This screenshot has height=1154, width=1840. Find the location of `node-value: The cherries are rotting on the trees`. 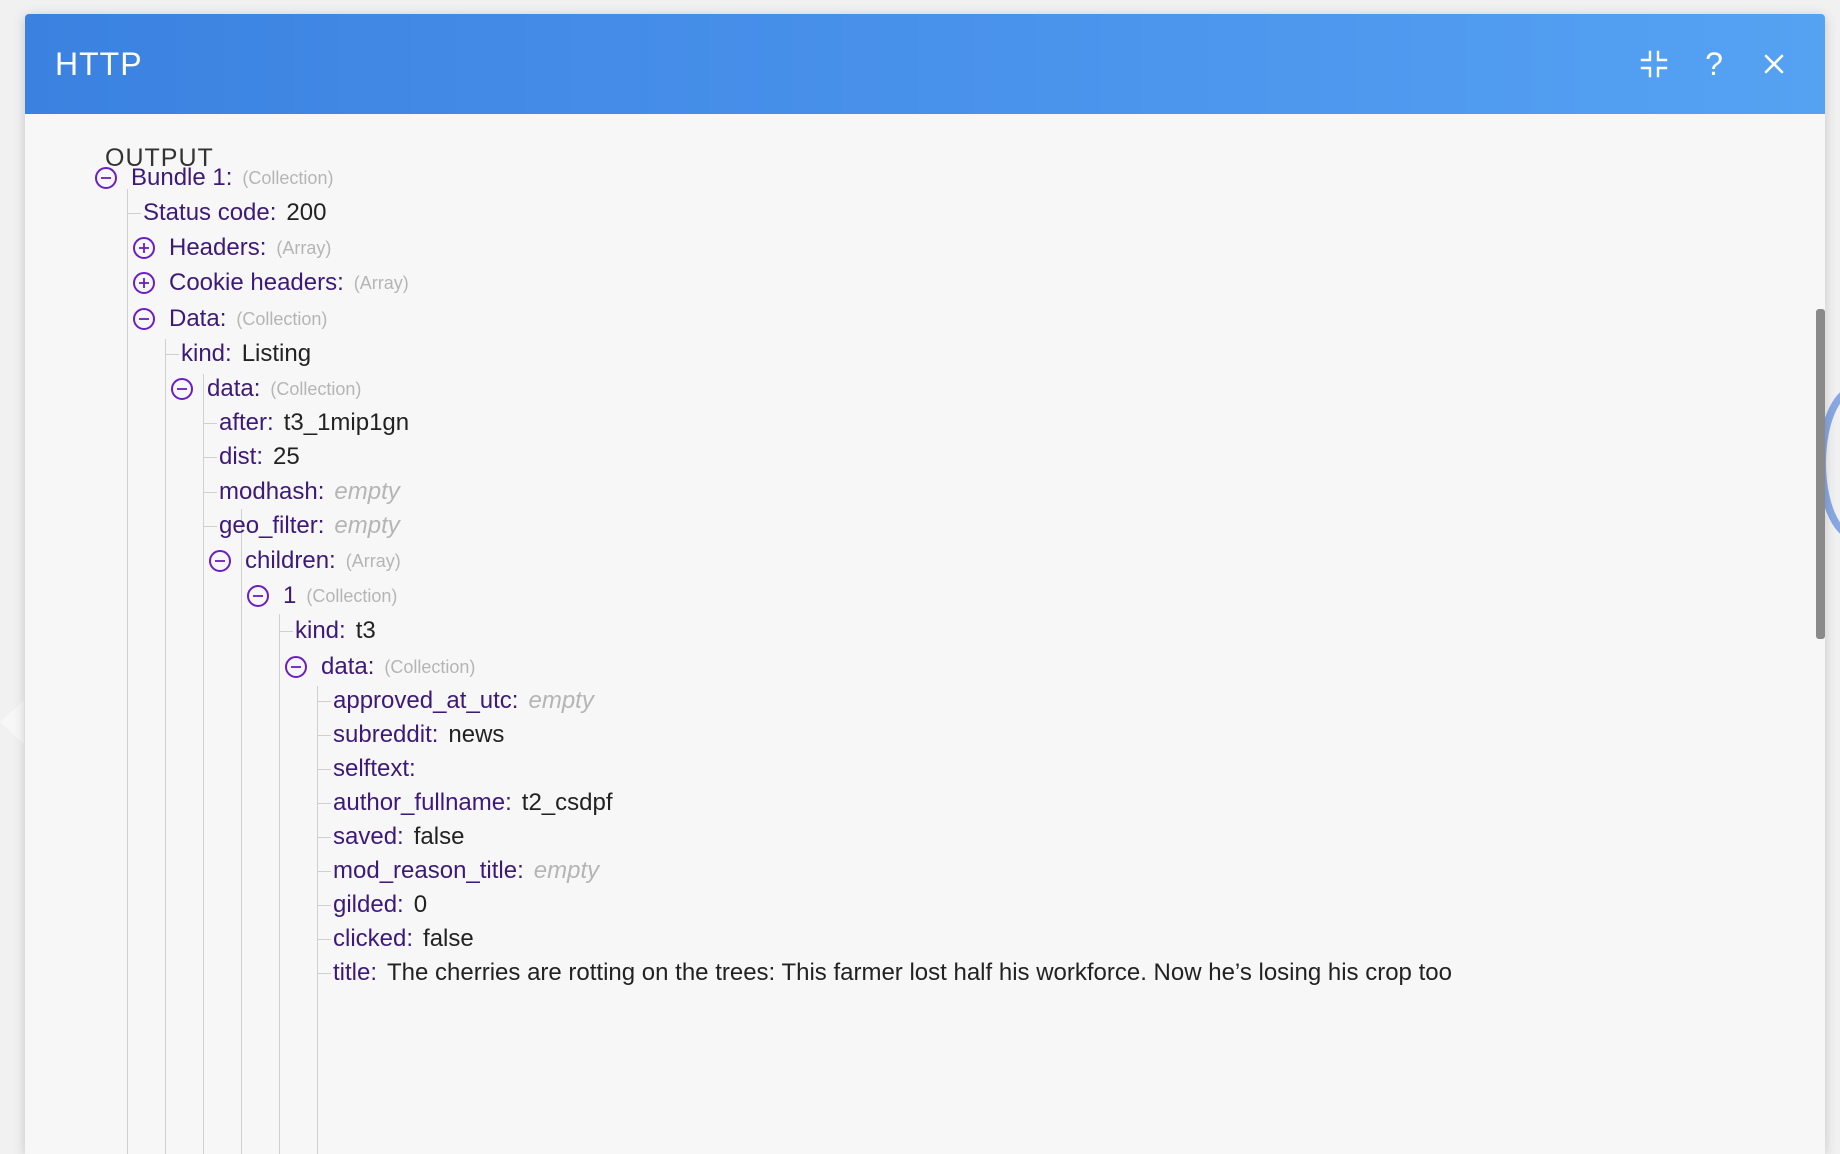

node-value: The cherries are rotting on the trees is located at coordinates (919, 972).